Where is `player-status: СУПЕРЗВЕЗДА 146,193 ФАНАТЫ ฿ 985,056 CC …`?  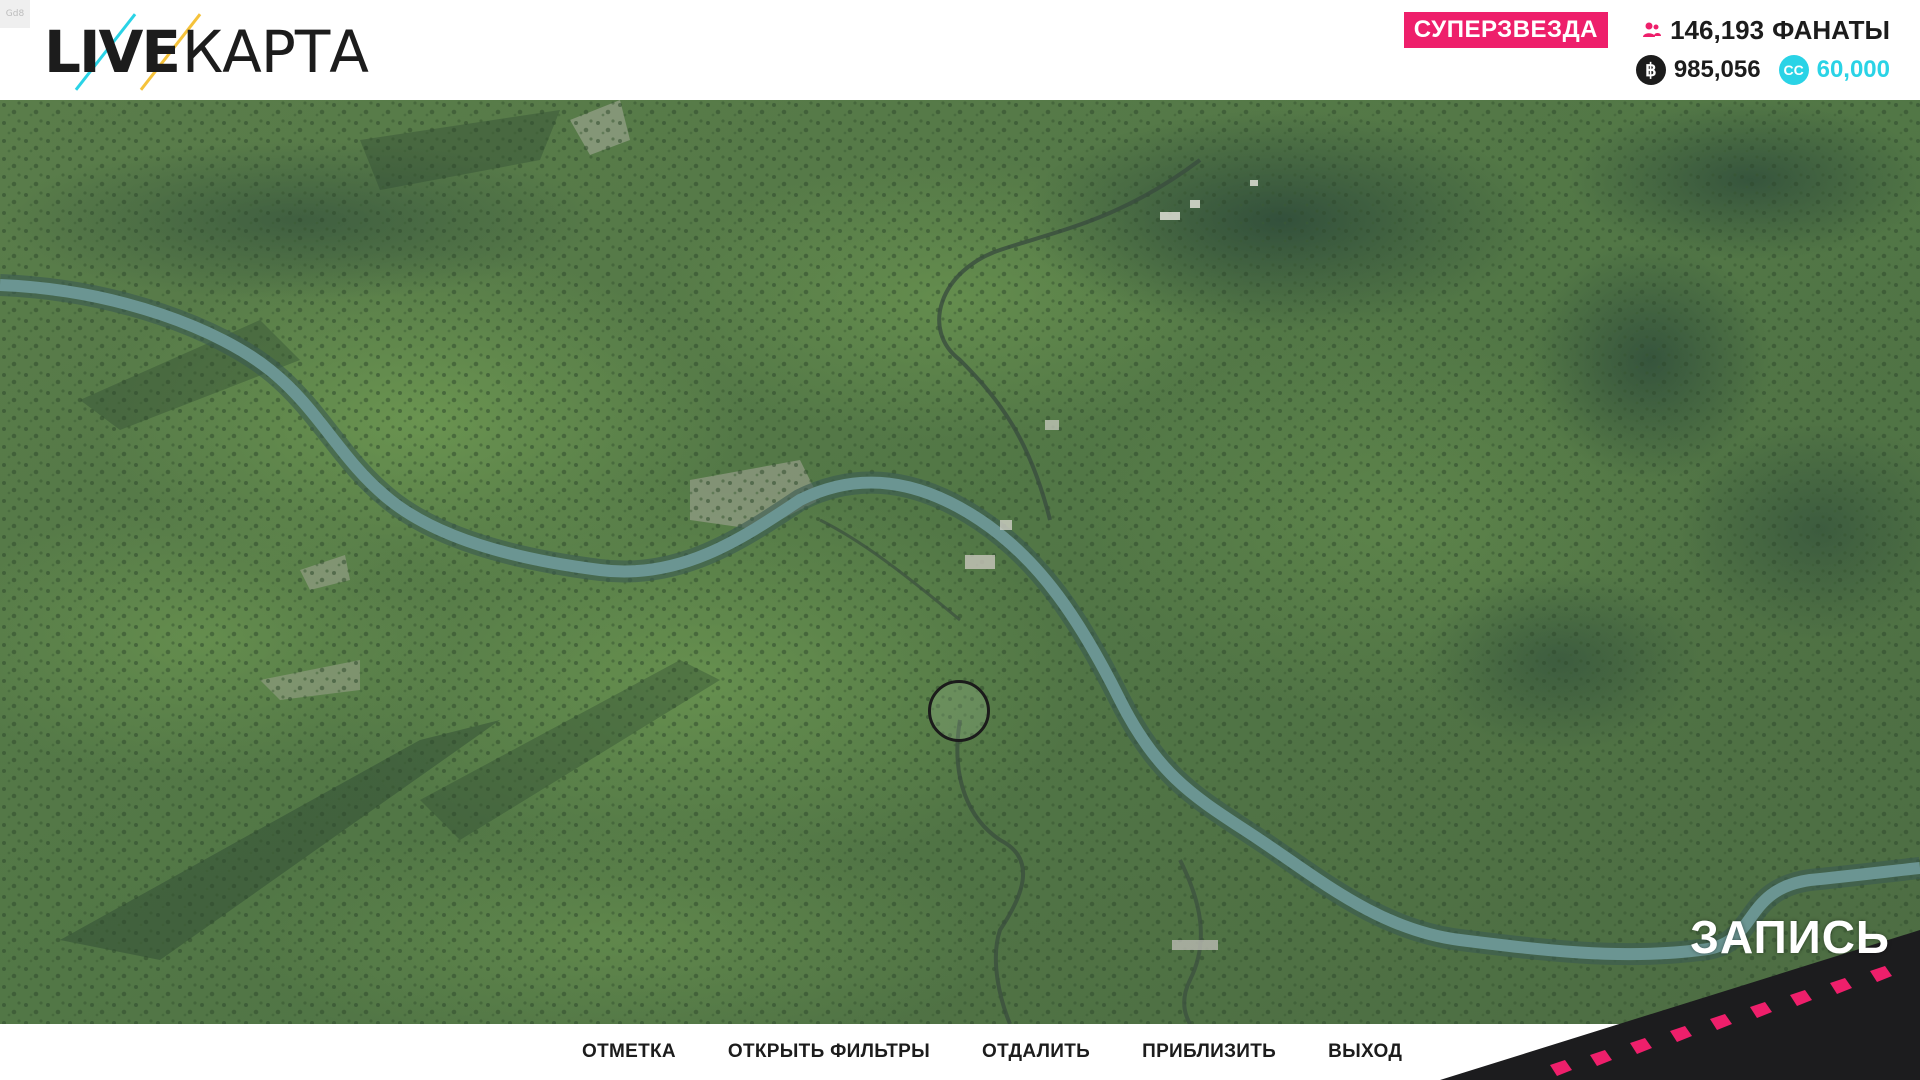 player-status: СУПЕРЗВЕЗДА 146,193 ФАНАТЫ ฿ 985,056 CC … is located at coordinates (1630, 52).